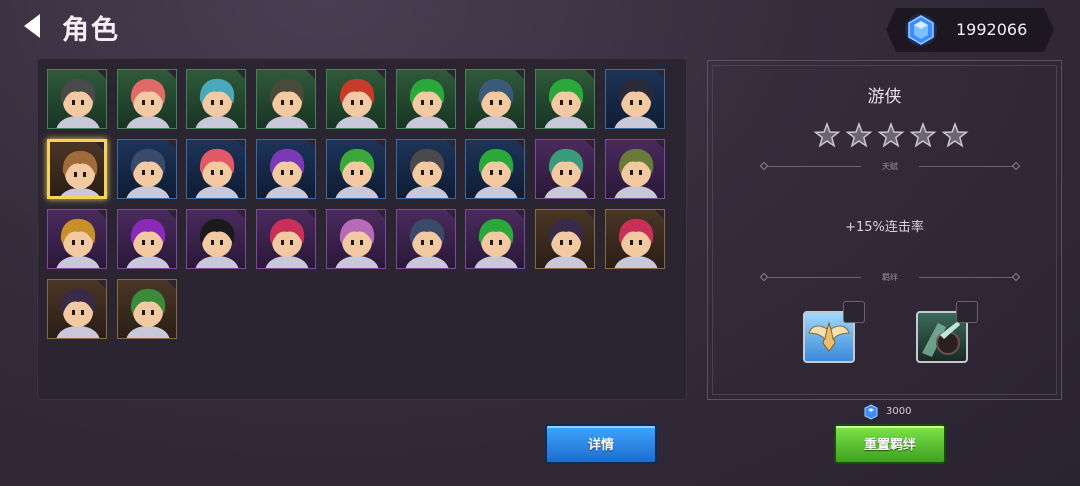  Describe the element at coordinates (601, 444) in the screenshot. I see `details-button: 详情` at that location.